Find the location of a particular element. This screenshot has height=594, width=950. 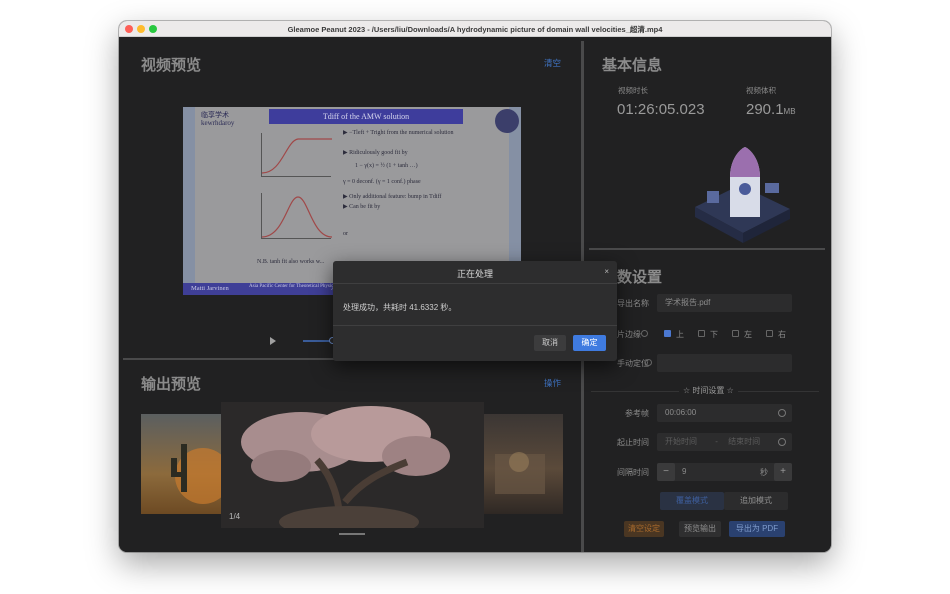

interval-stepper is located at coordinates (724, 472).